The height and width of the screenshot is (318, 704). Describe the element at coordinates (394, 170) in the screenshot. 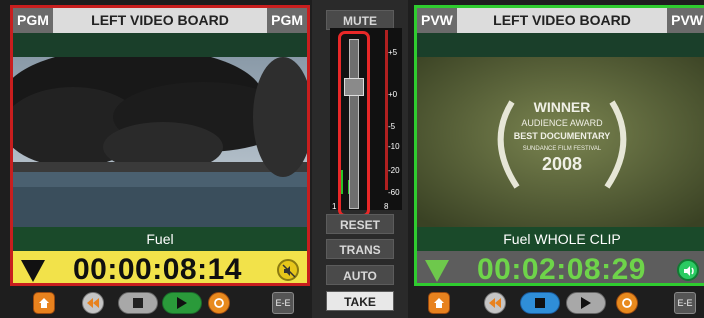

I see `scale-minus20: -20` at that location.